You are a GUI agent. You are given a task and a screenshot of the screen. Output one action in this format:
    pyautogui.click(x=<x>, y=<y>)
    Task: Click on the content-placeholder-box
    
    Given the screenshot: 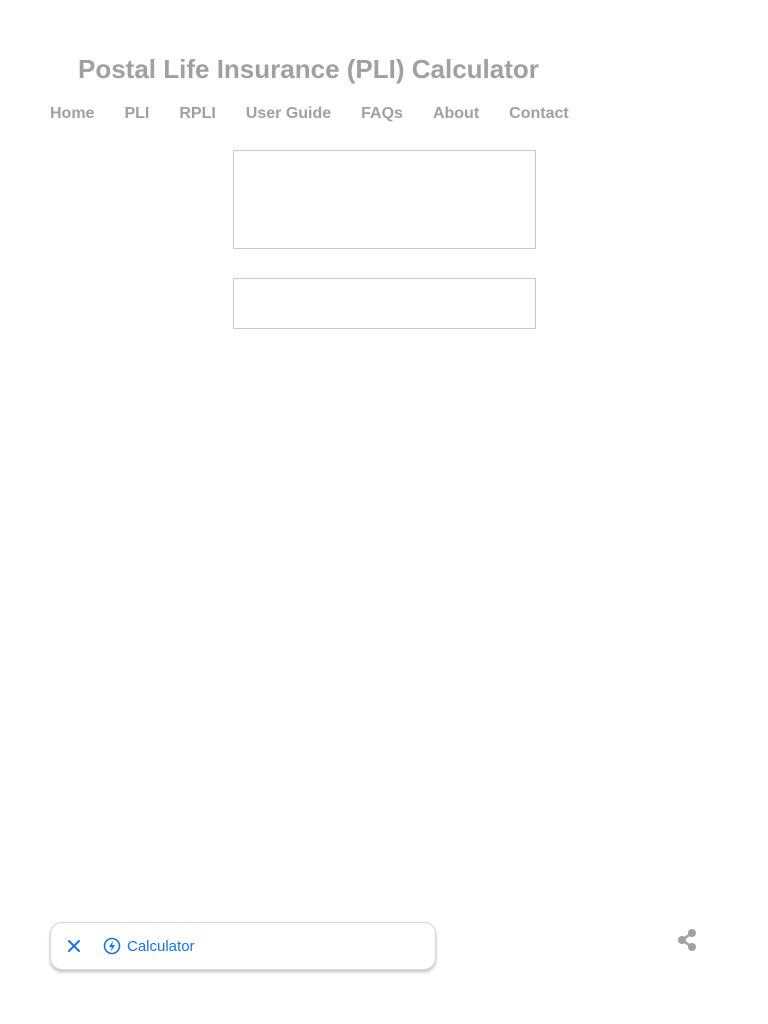 What is the action you would take?
    pyautogui.click(x=384, y=303)
    